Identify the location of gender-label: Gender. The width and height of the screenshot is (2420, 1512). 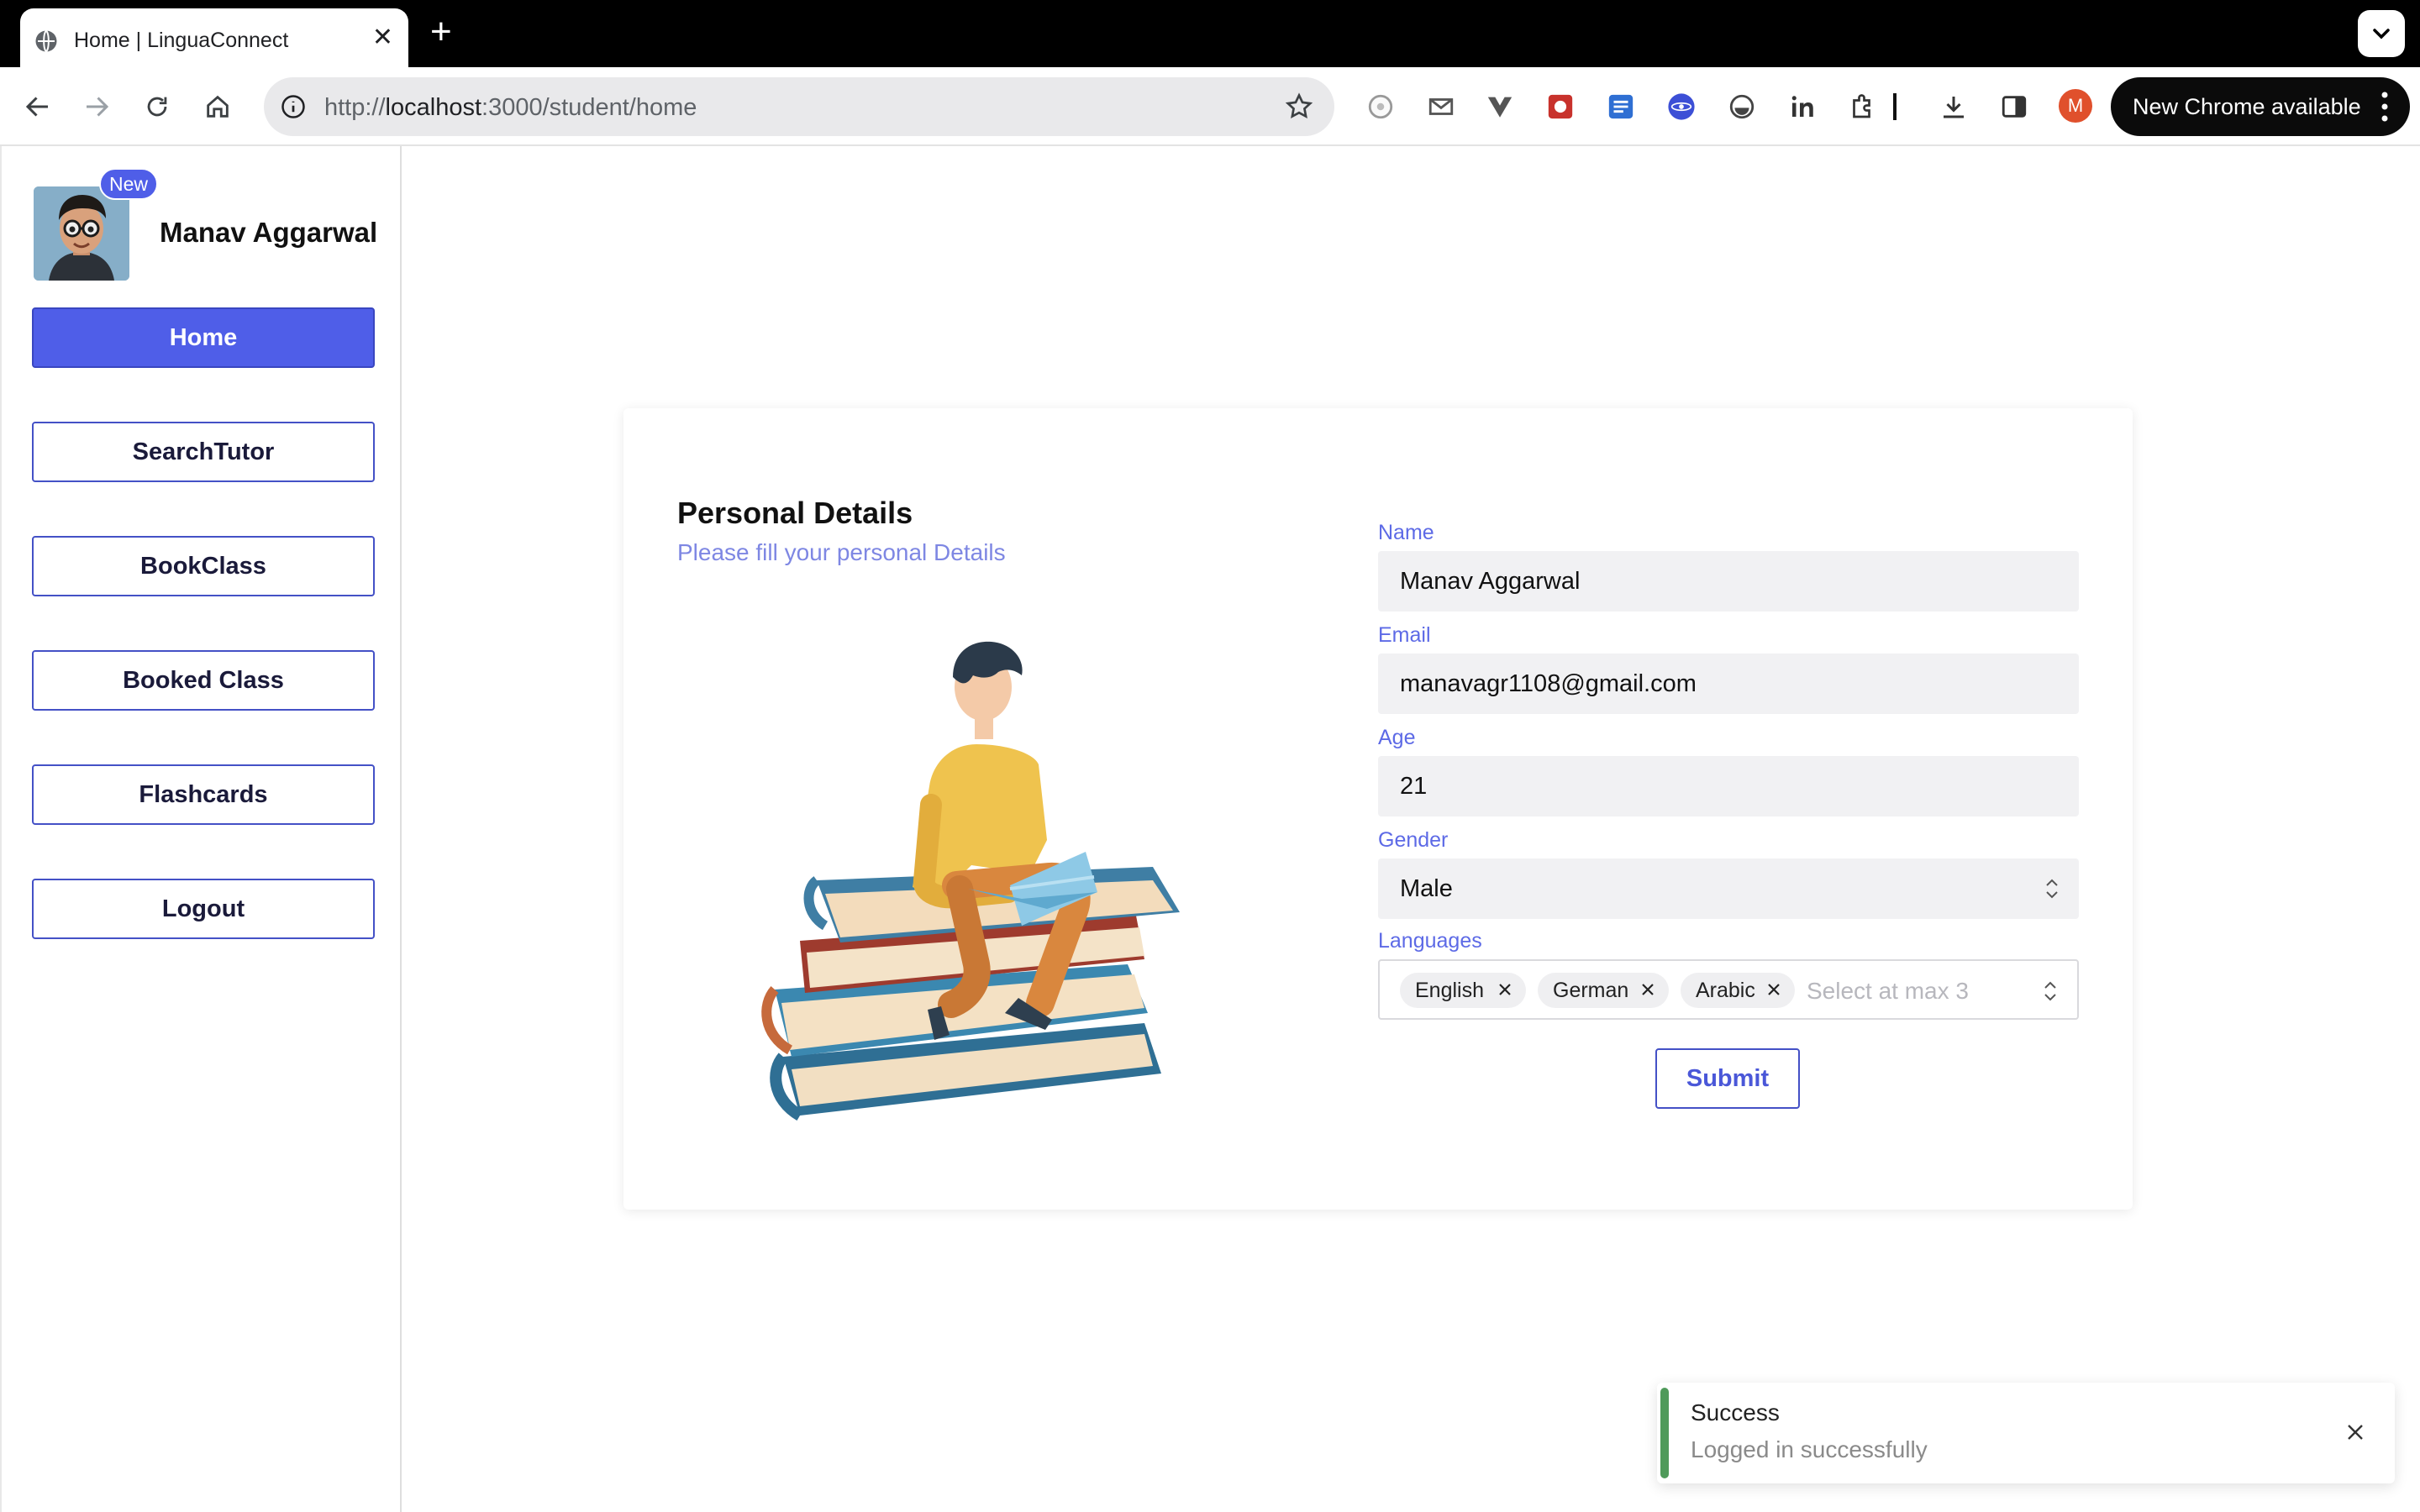
(1413, 840).